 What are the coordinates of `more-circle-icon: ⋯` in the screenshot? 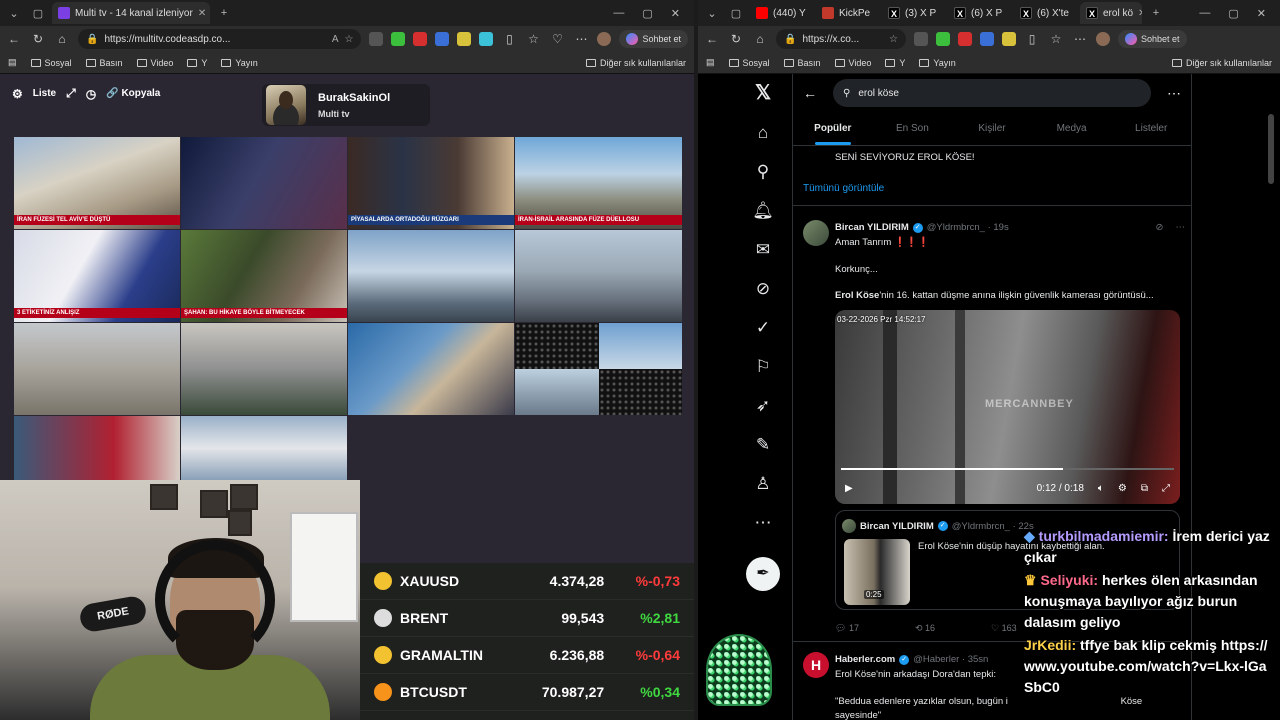 It's located at (763, 523).